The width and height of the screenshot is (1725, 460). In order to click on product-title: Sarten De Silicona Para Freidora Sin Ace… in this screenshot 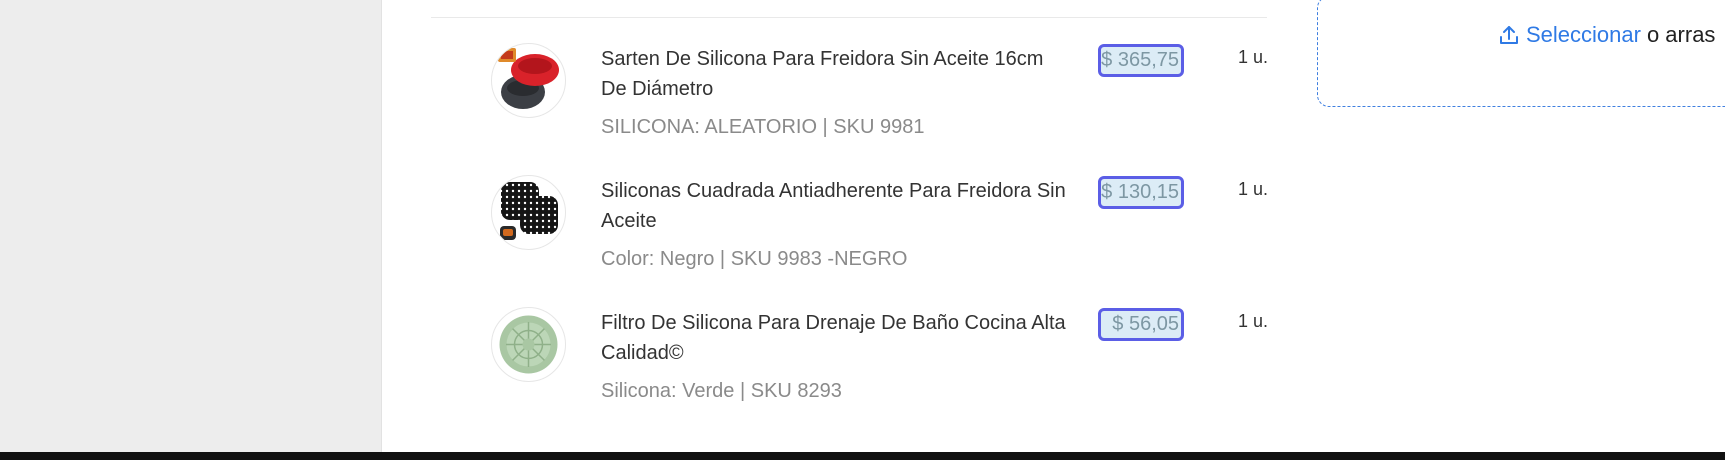, I will do `click(836, 74)`.